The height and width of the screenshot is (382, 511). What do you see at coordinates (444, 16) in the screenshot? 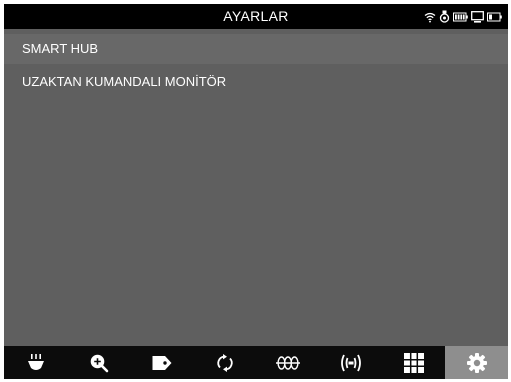
I see `camera-icon` at bounding box center [444, 16].